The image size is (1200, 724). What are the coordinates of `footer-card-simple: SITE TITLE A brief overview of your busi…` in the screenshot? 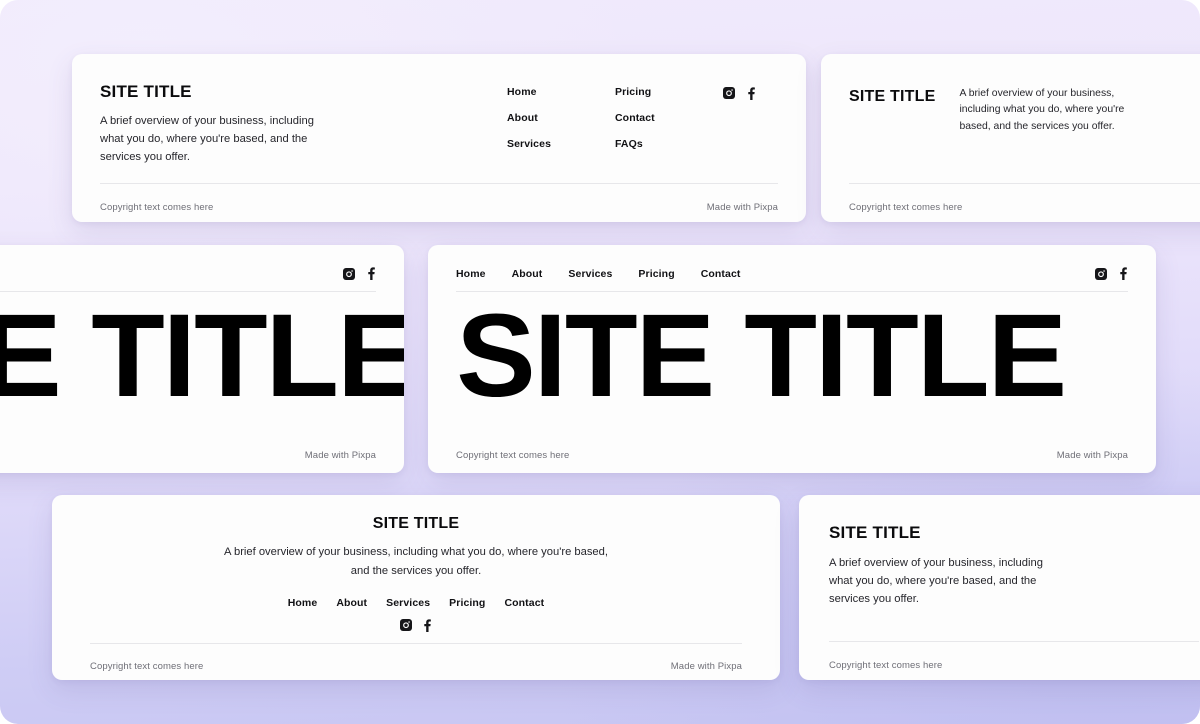 It's located at (999, 587).